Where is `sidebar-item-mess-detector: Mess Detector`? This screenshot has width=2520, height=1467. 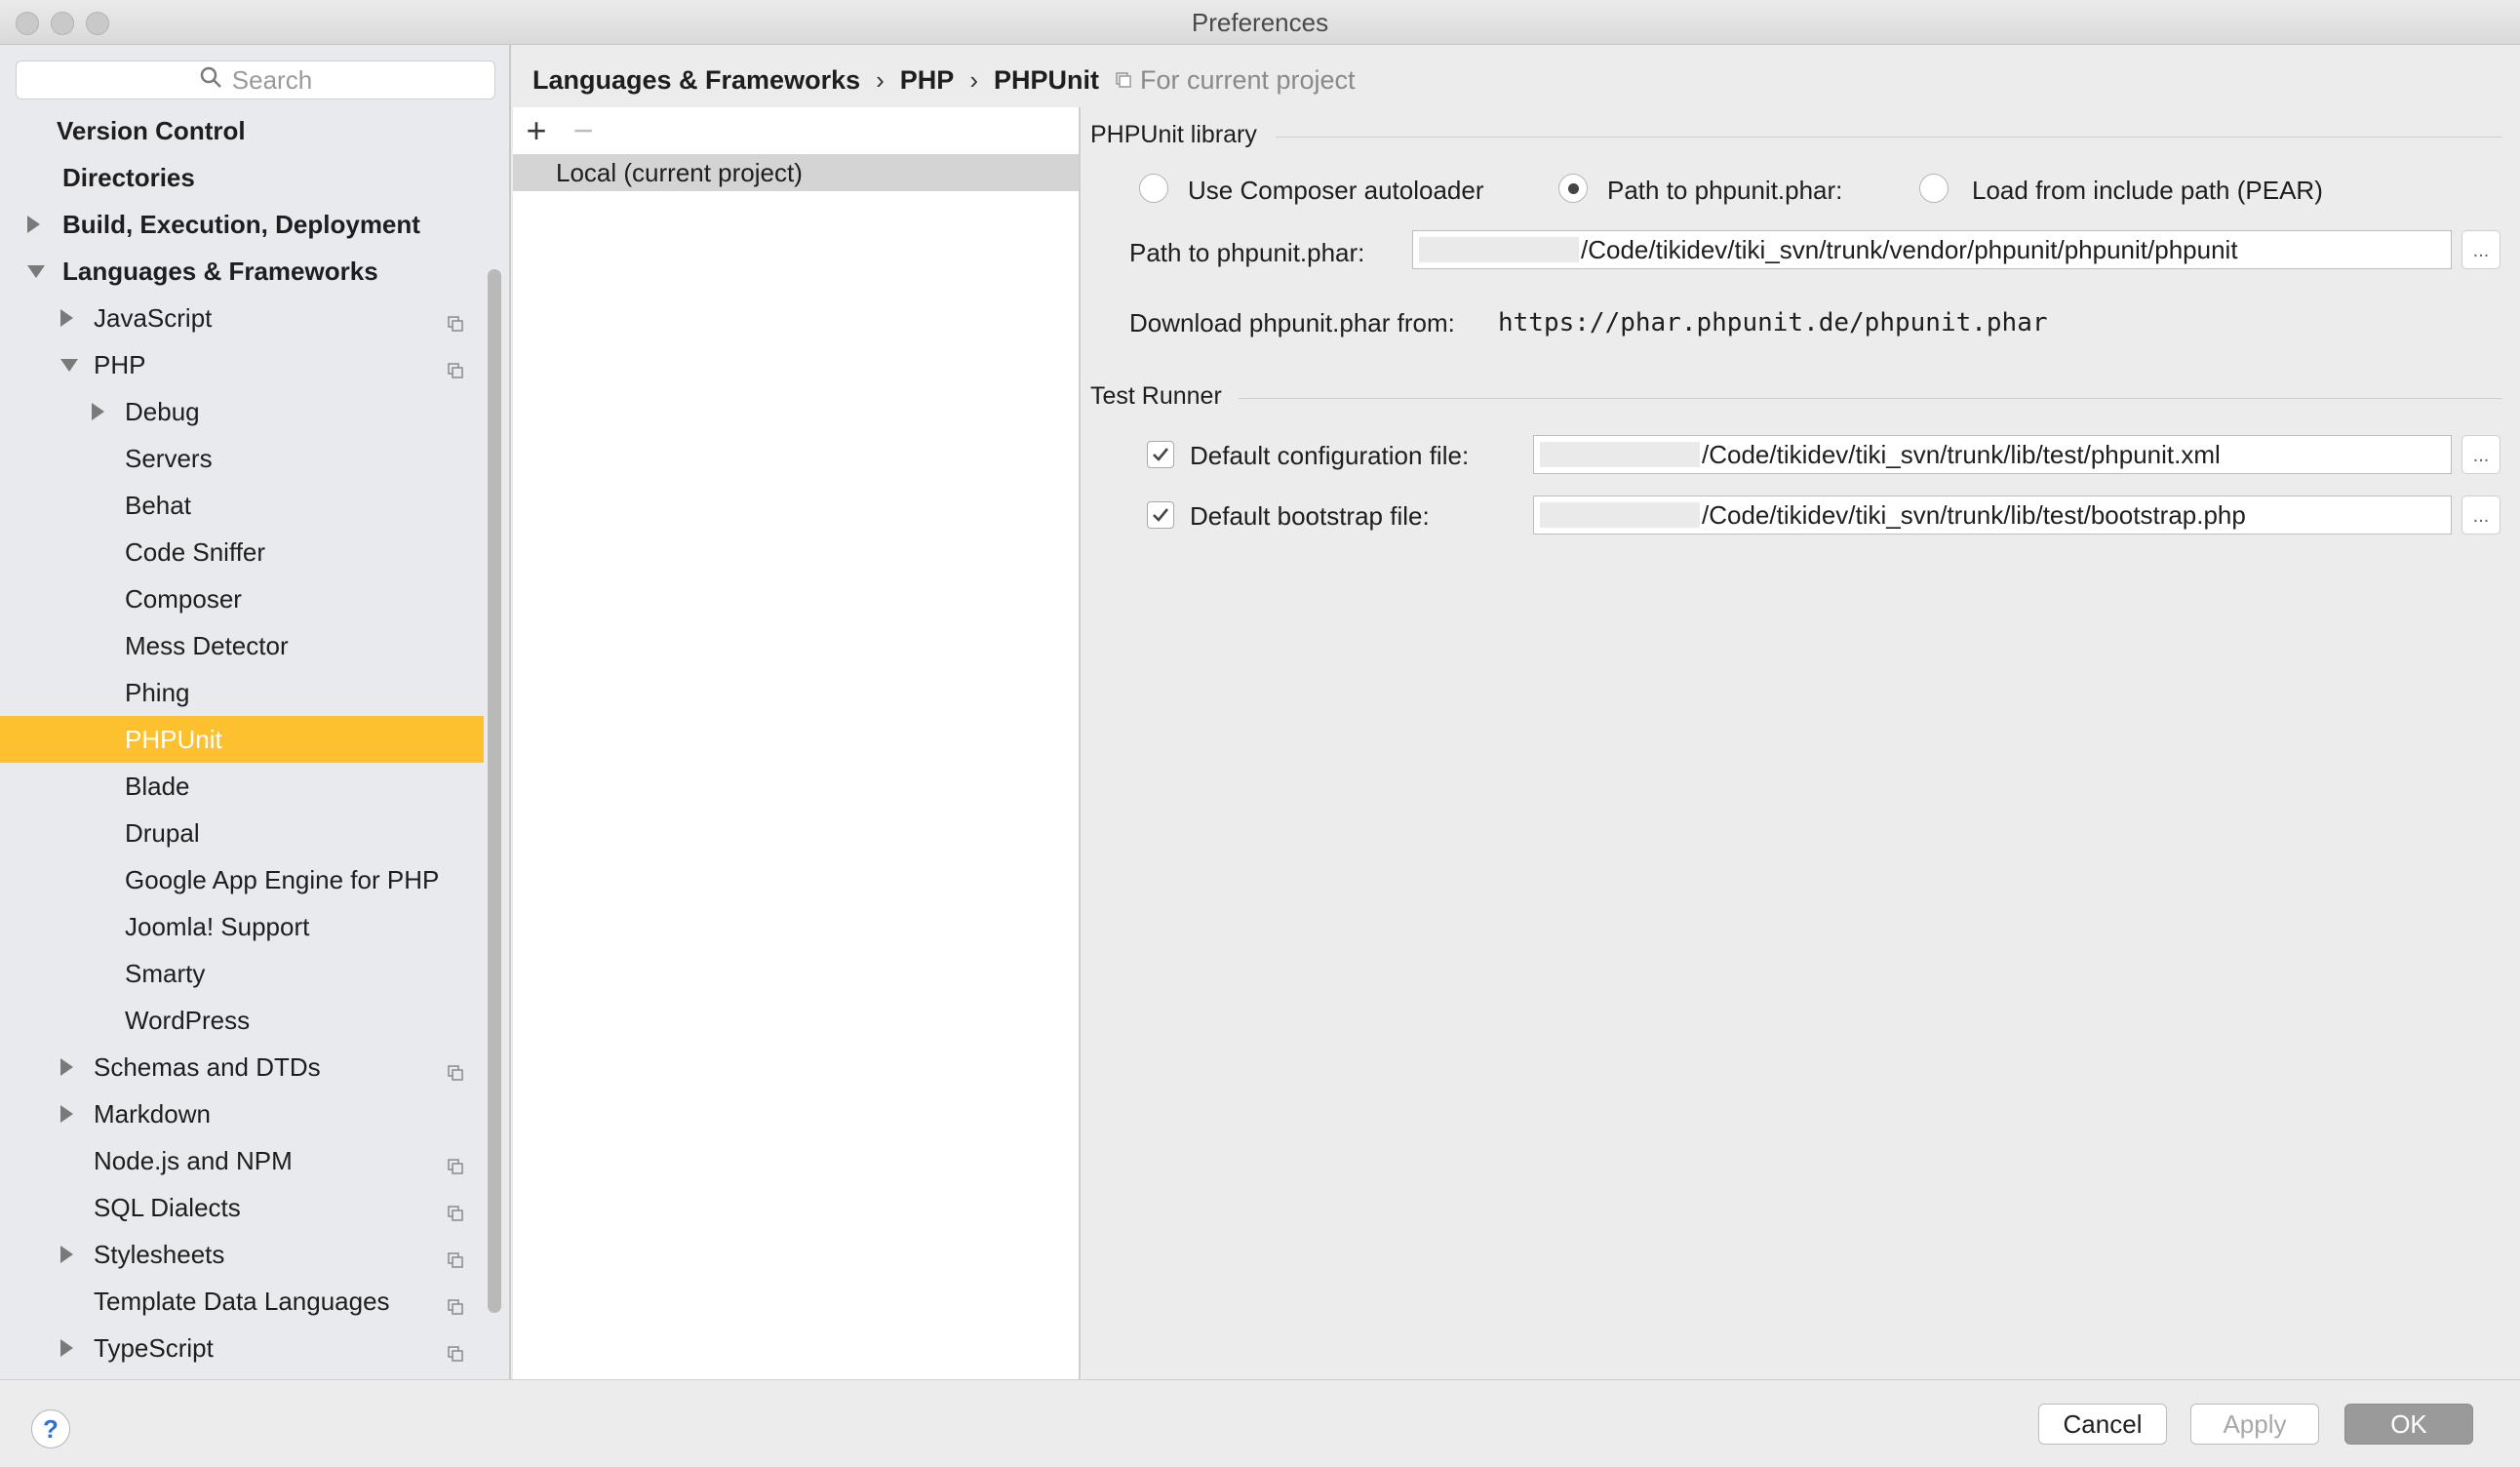 sidebar-item-mess-detector: Mess Detector is located at coordinates (242, 645).